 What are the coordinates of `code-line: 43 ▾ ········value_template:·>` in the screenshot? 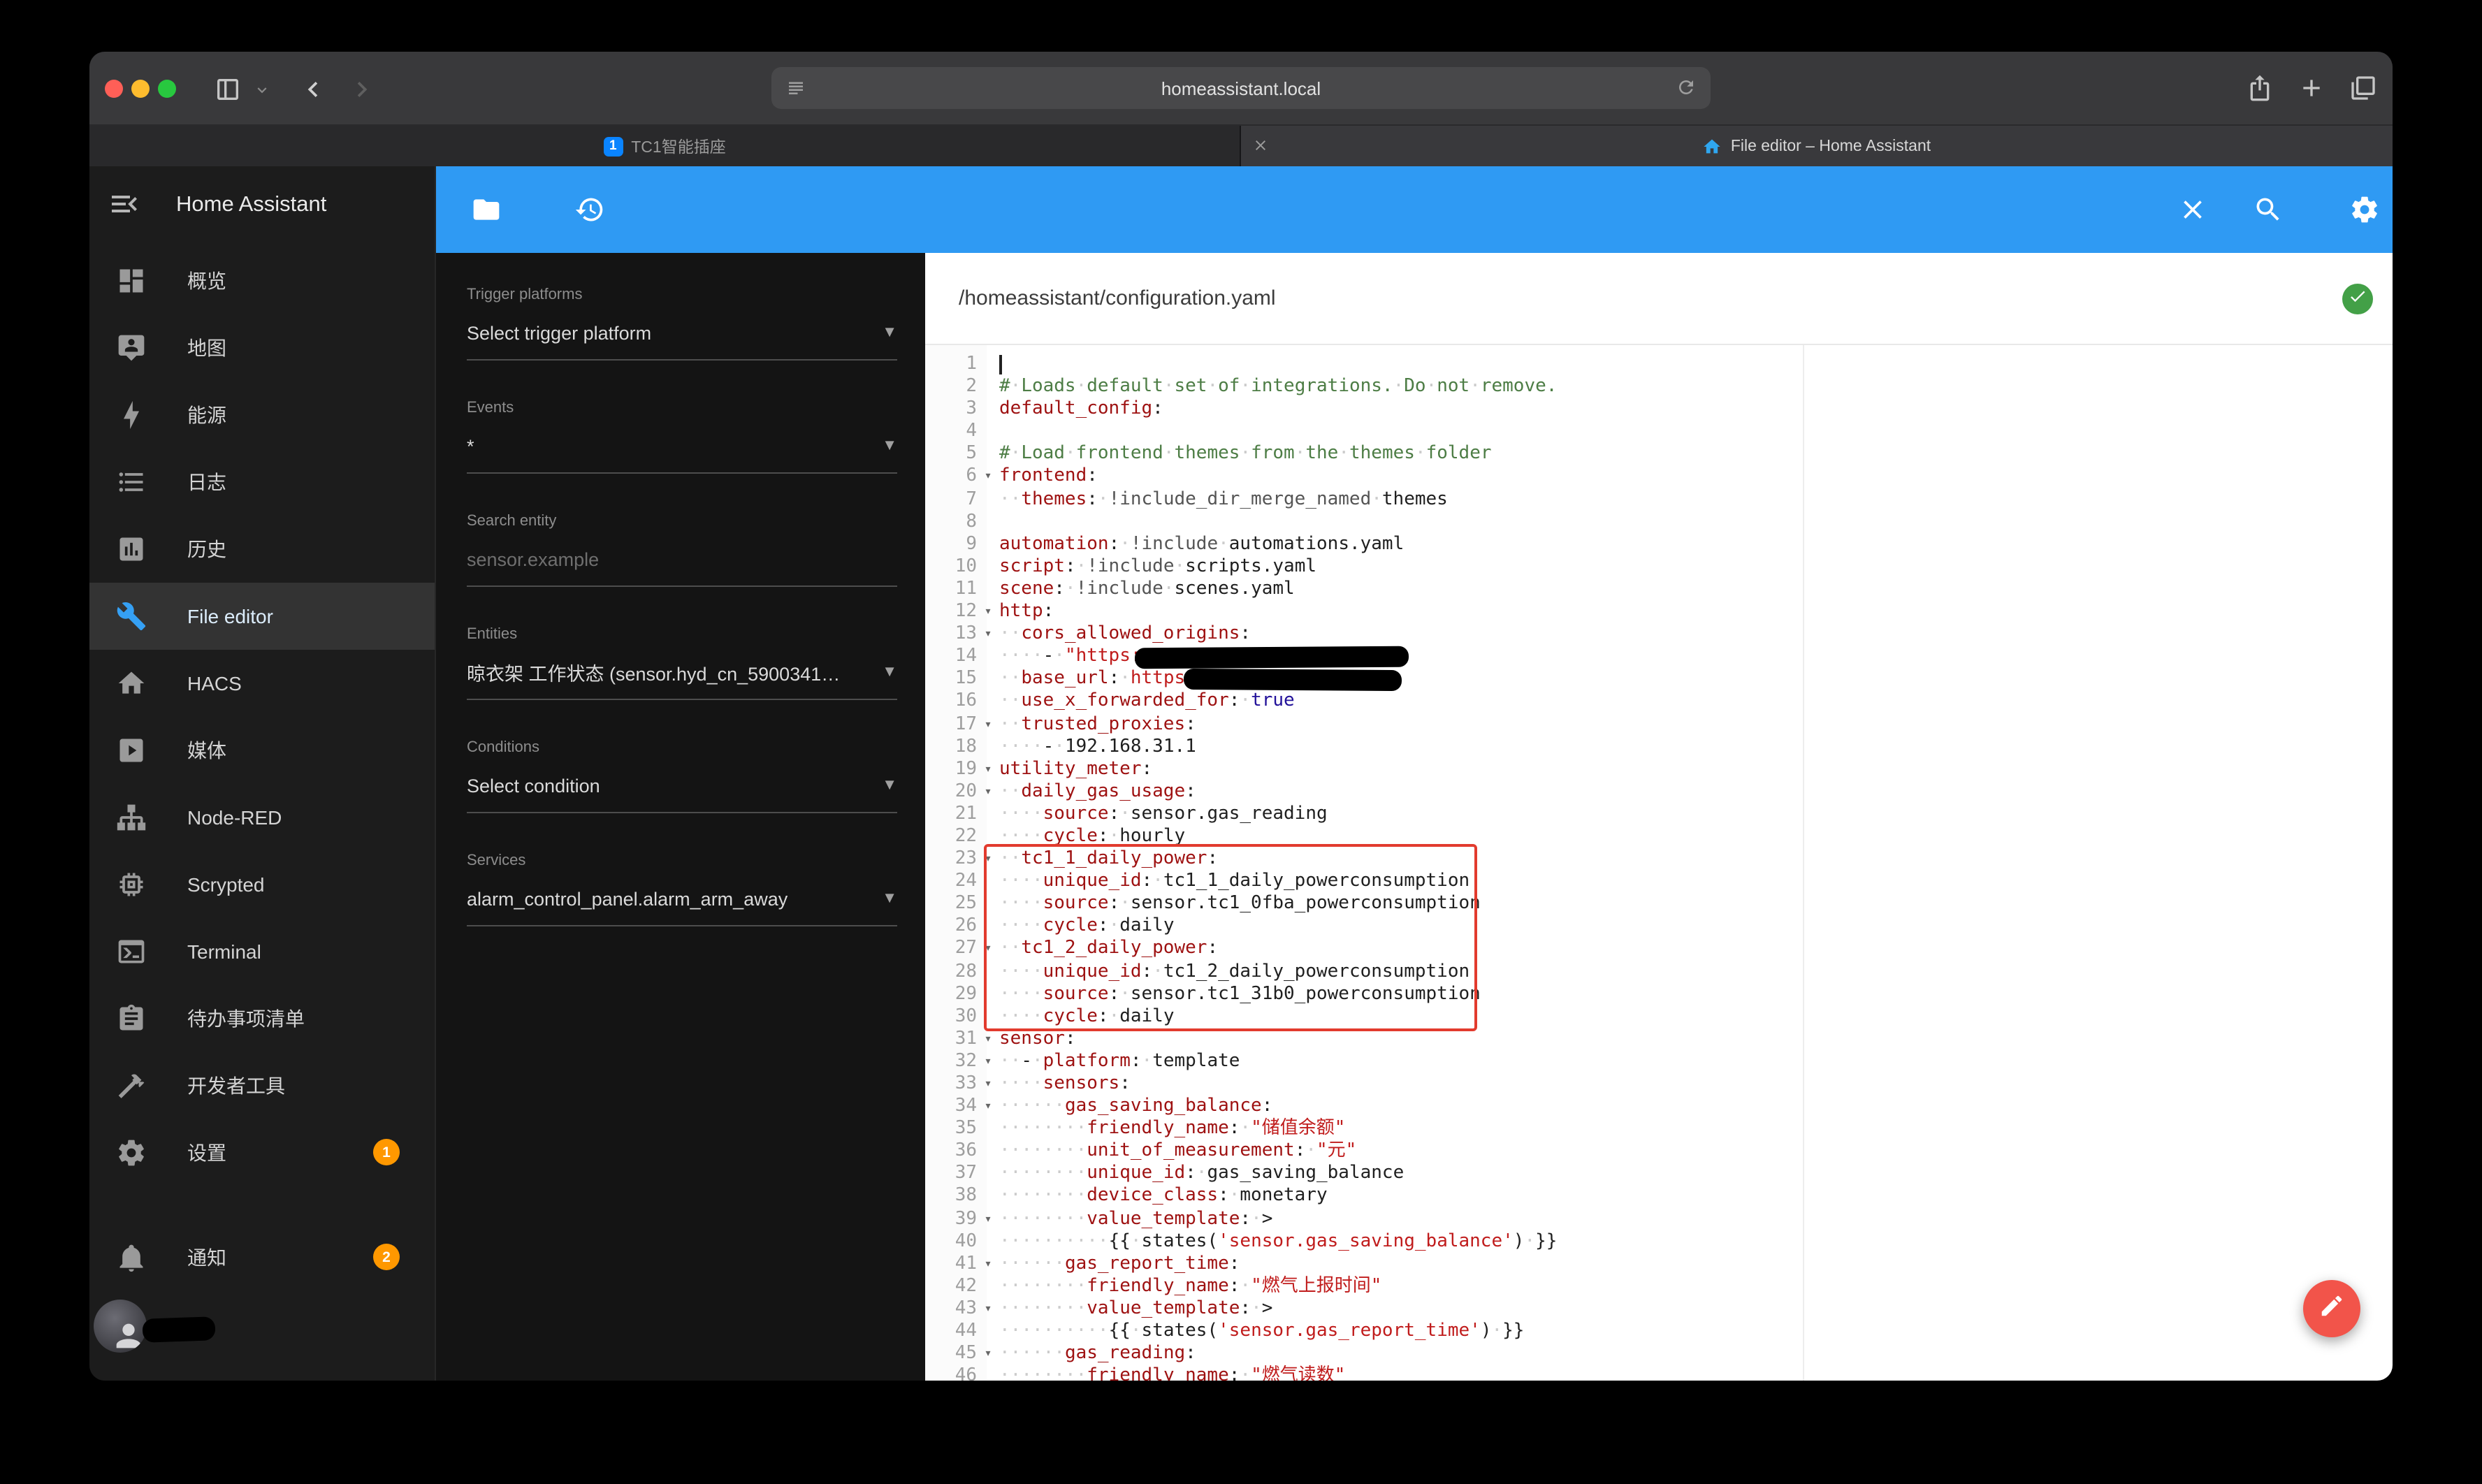 It's located at (1659, 1309).